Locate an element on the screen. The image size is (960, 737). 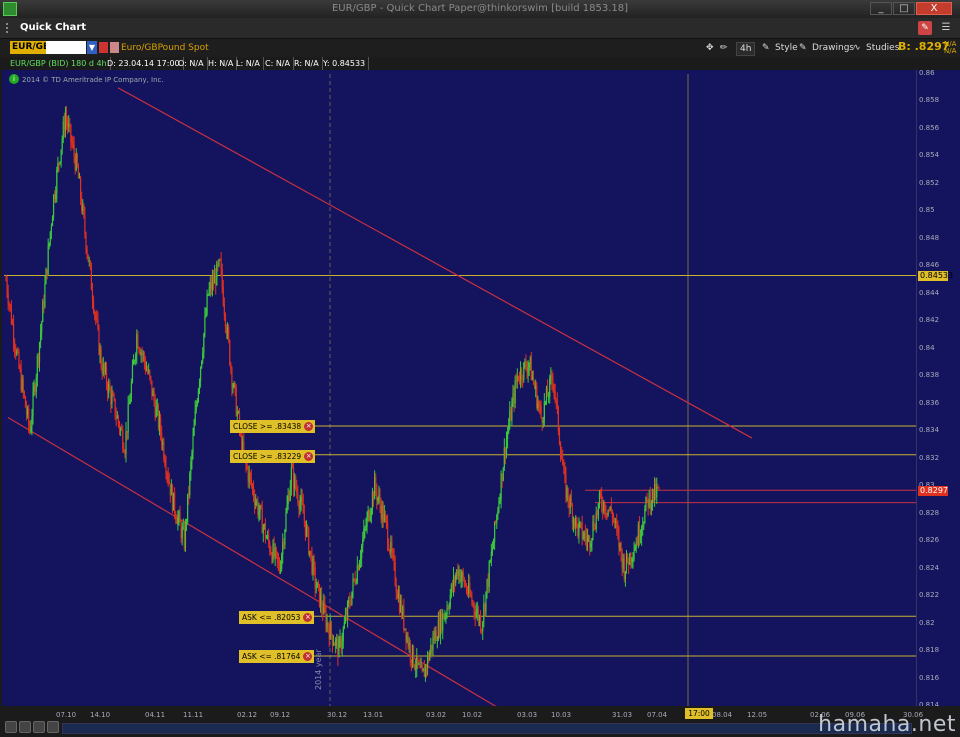
scroll-left-icon is located at coordinates (53, 727).